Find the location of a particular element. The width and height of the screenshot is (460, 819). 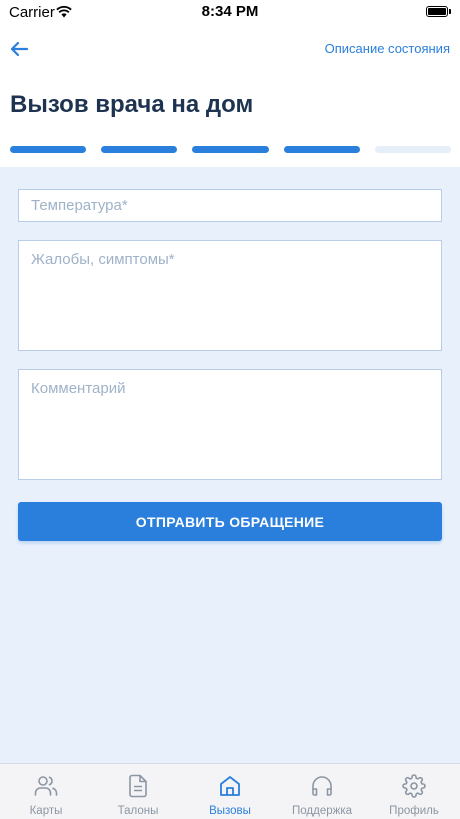

battery-tip is located at coordinates (450, 11).